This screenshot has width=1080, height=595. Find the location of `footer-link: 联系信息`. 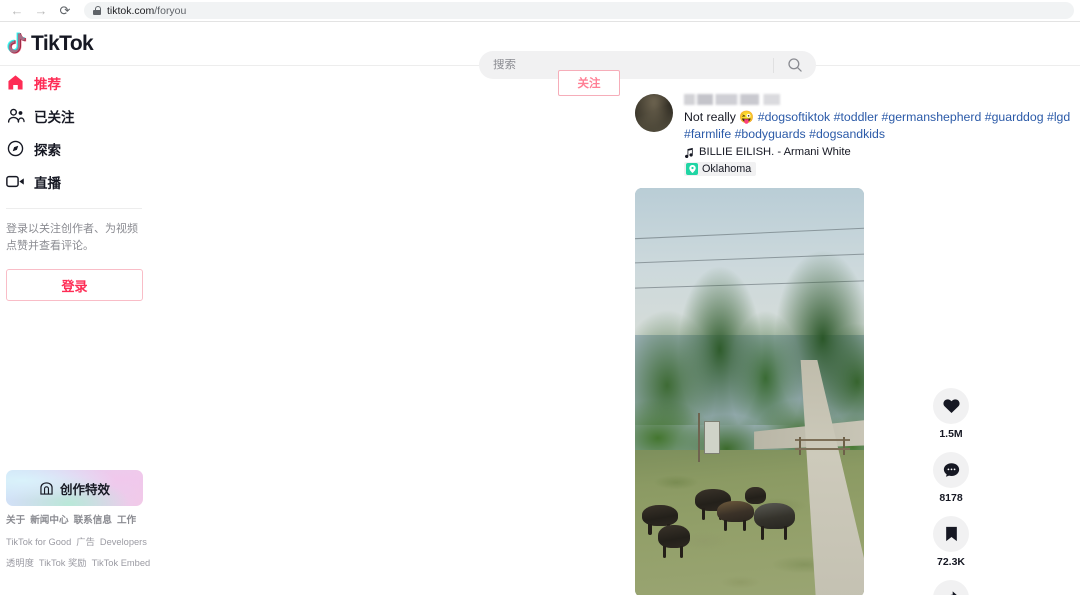

footer-link: 联系信息 is located at coordinates (93, 520).